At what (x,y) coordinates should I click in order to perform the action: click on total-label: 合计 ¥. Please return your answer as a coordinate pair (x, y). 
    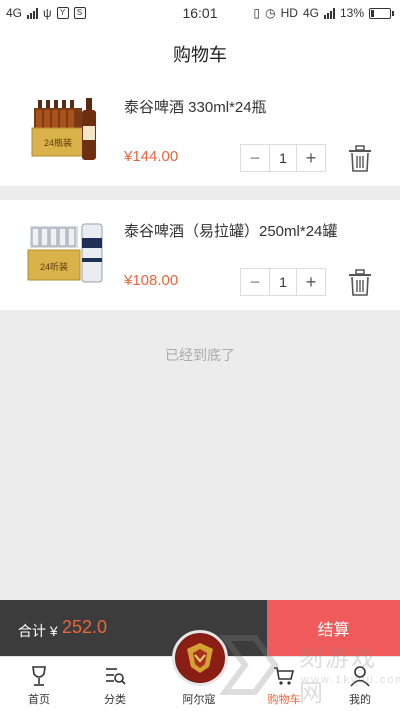
    Looking at the image, I should click on (38, 631).